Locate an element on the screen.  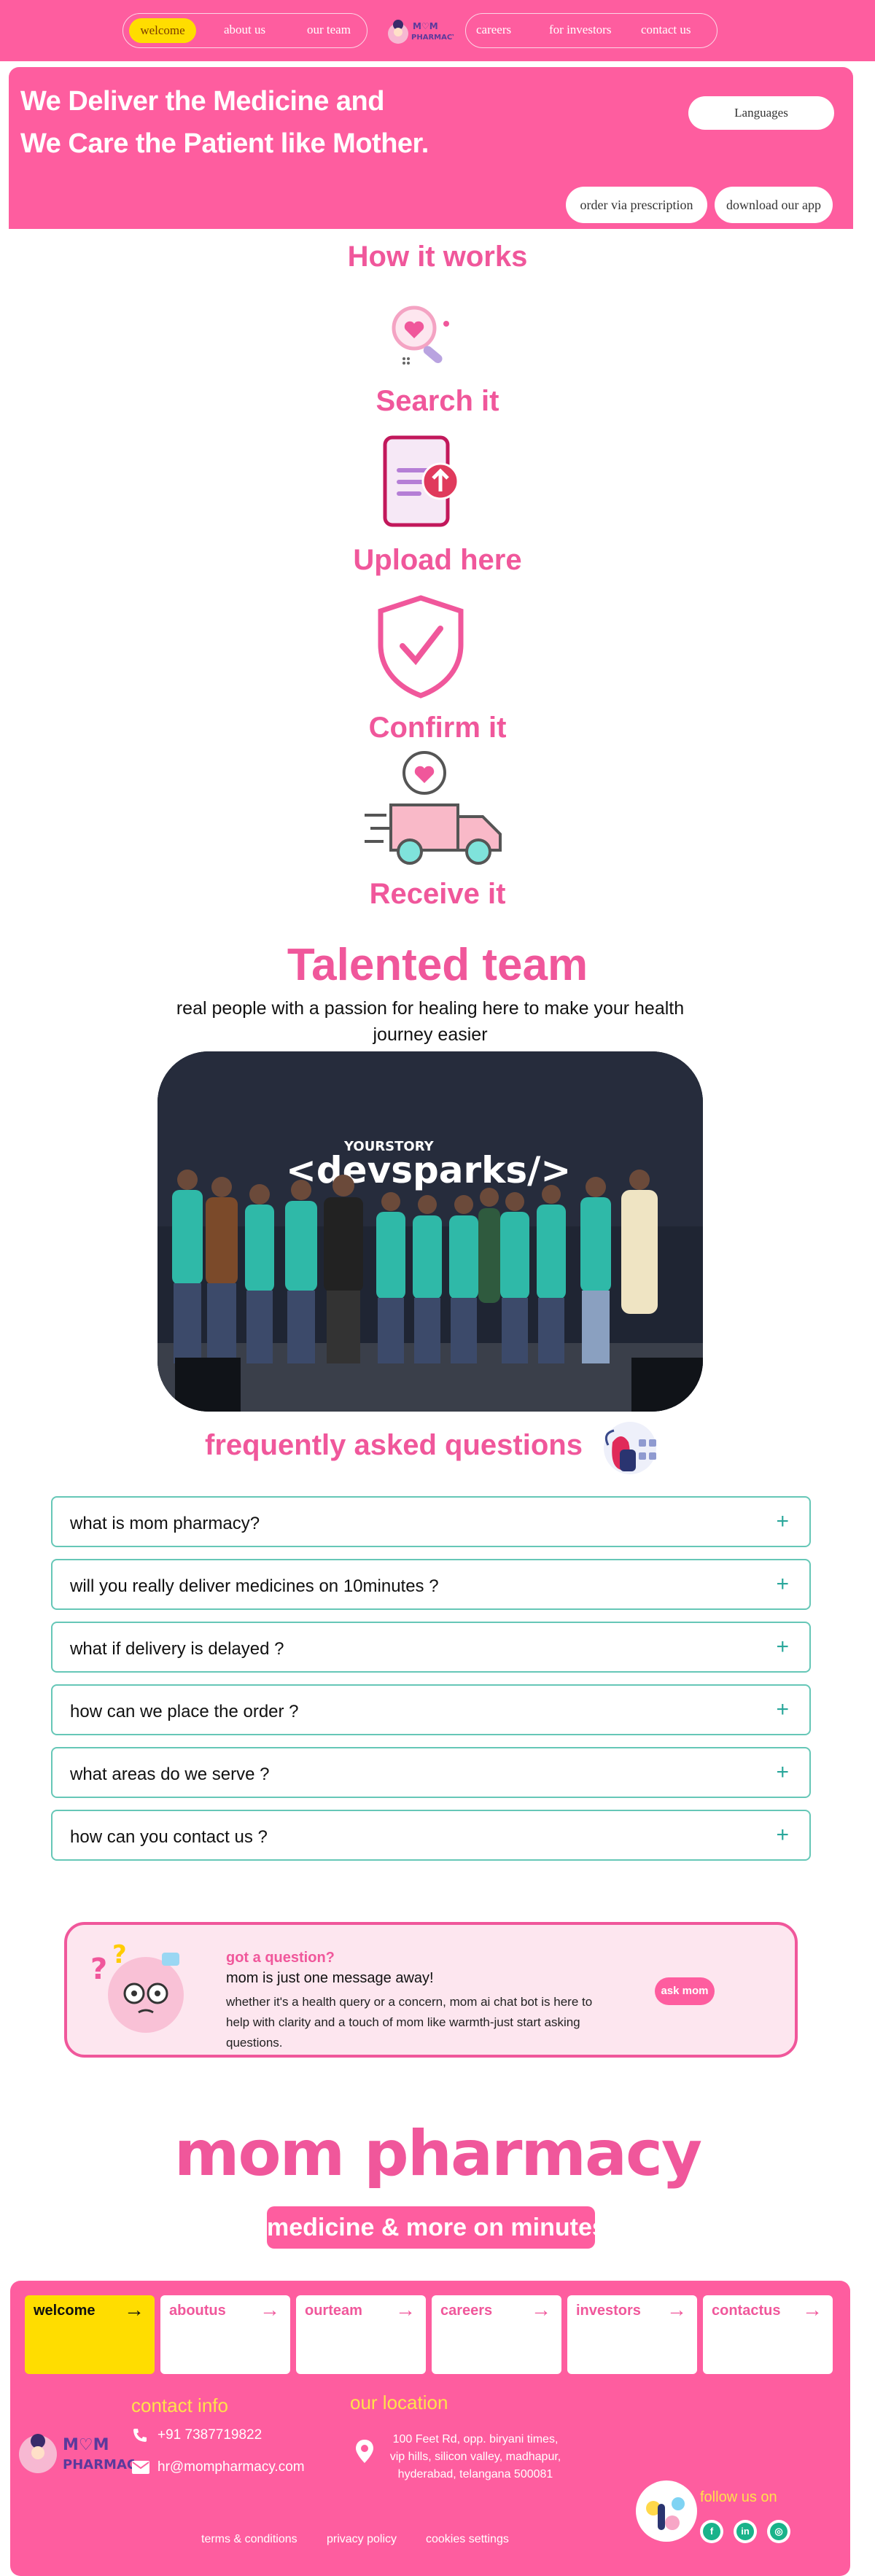
nav-about-us: about us is located at coordinates (244, 30).